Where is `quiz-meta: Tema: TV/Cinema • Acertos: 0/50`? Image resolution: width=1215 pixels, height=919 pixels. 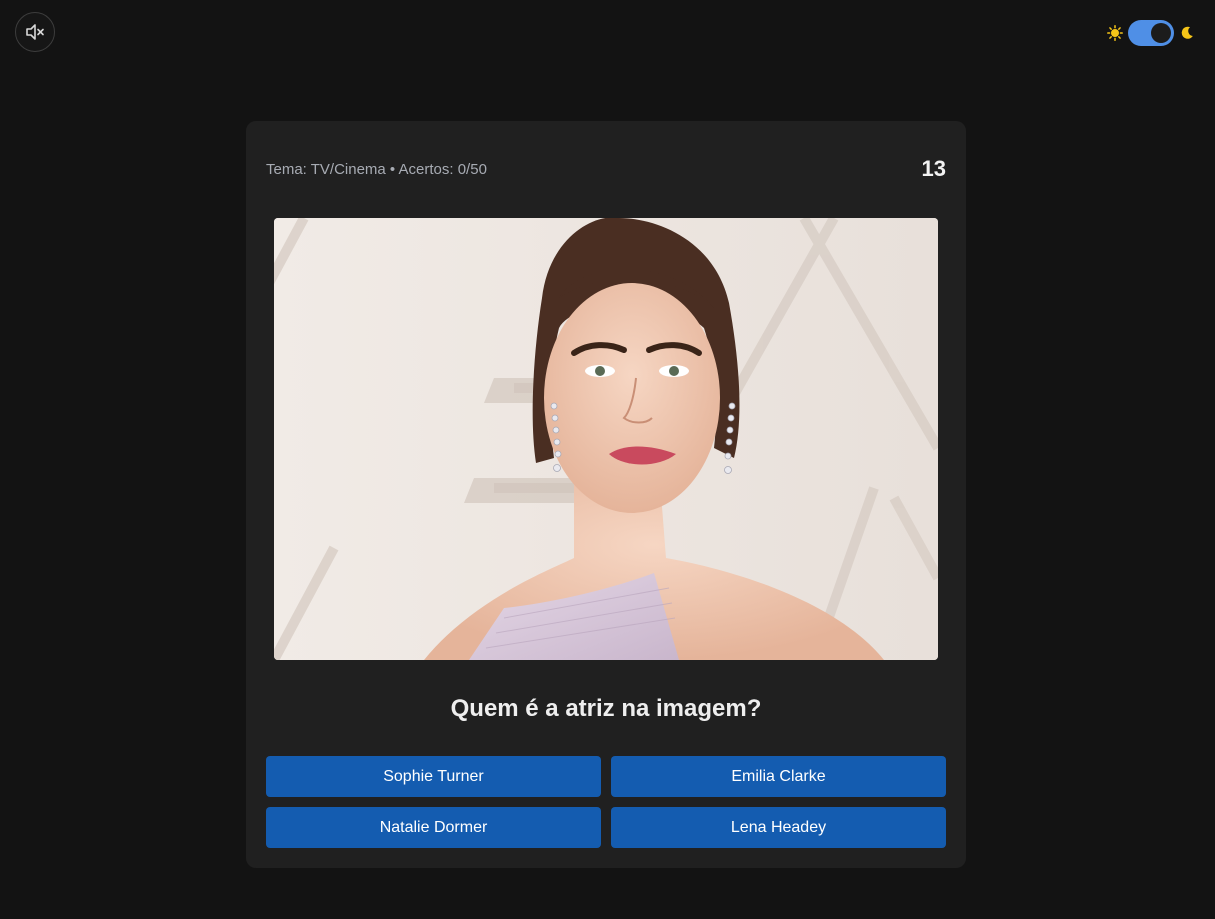 quiz-meta: Tema: TV/Cinema • Acertos: 0/50 is located at coordinates (376, 169).